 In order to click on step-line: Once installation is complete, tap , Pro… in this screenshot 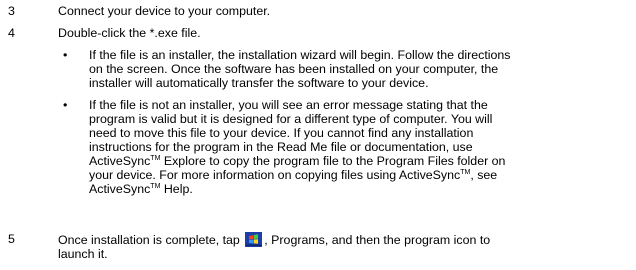, I will do `click(338, 239)`.